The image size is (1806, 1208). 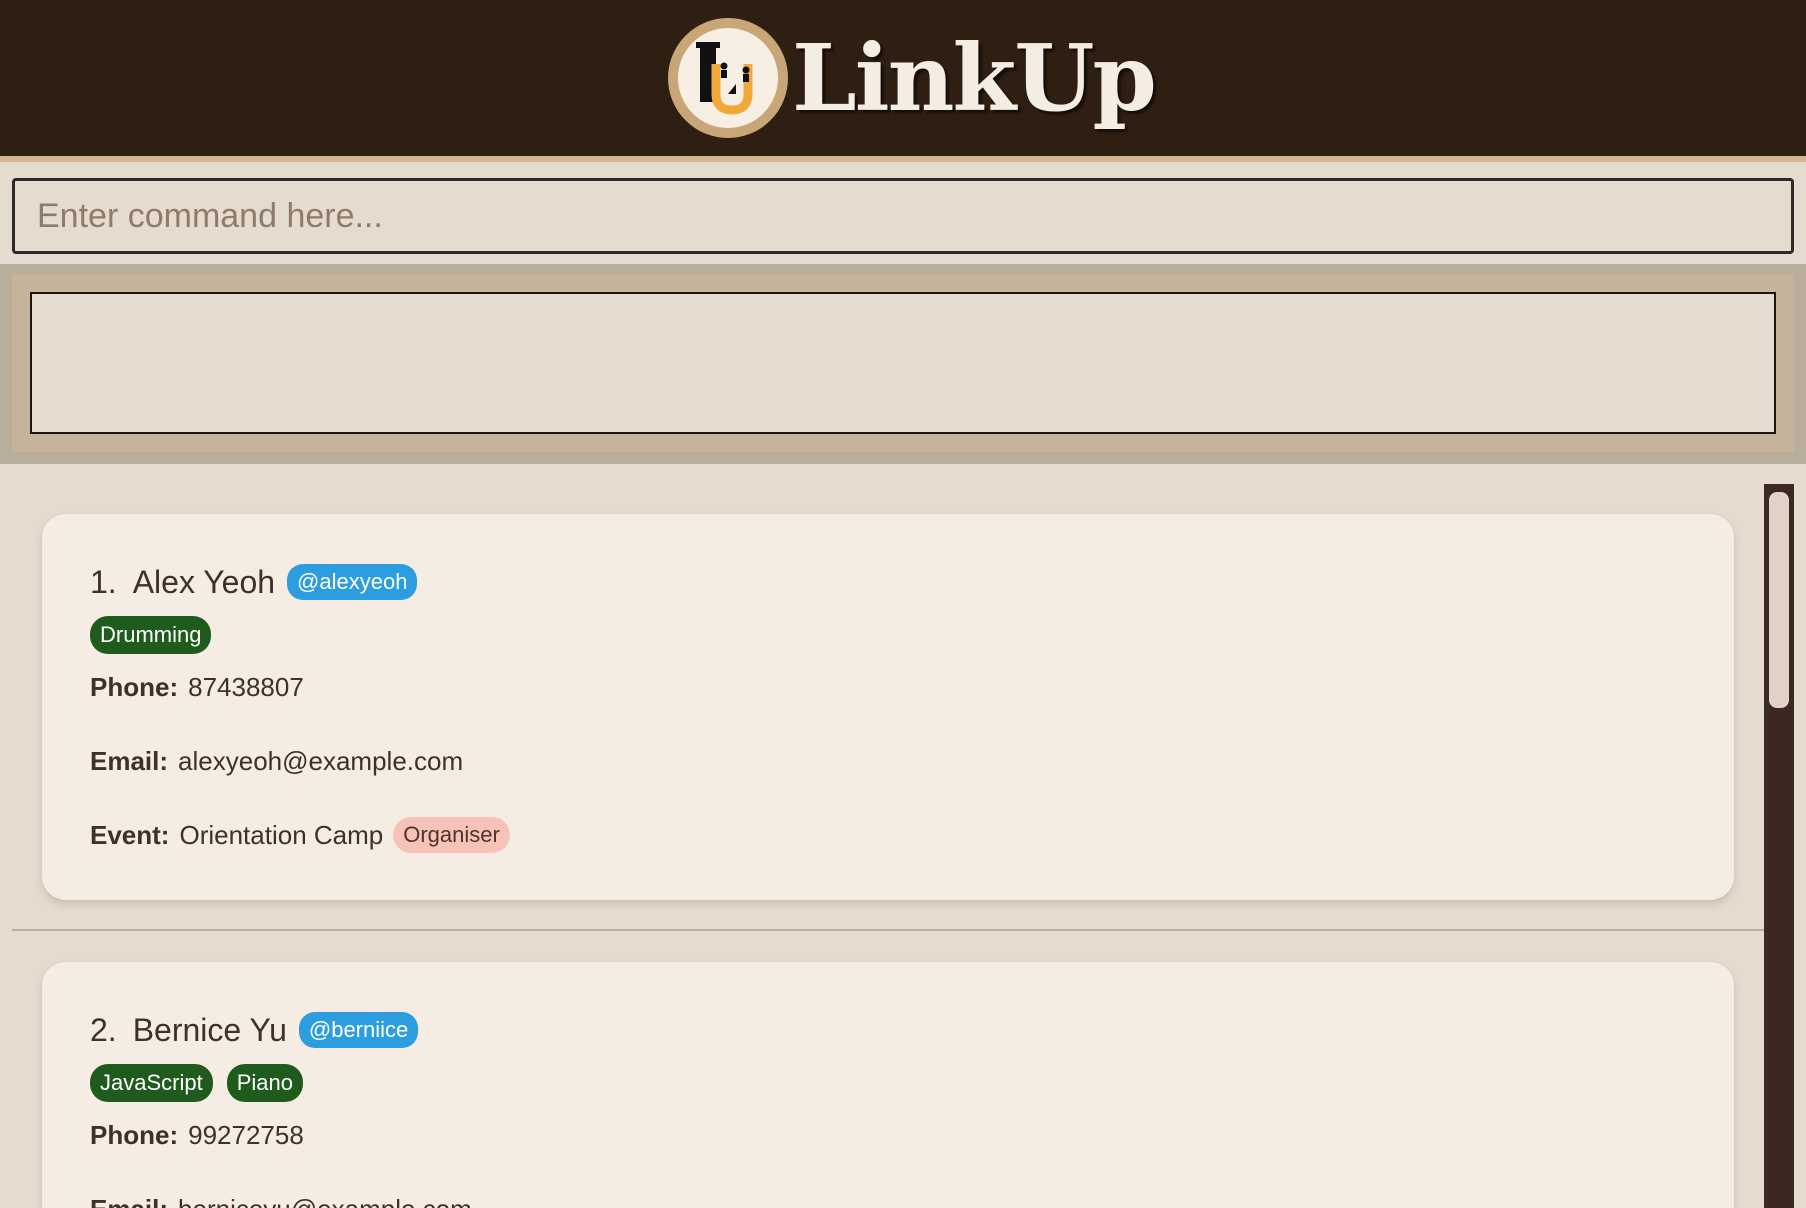 I want to click on telegram-handle-badge: @alexyeoh, so click(x=352, y=582).